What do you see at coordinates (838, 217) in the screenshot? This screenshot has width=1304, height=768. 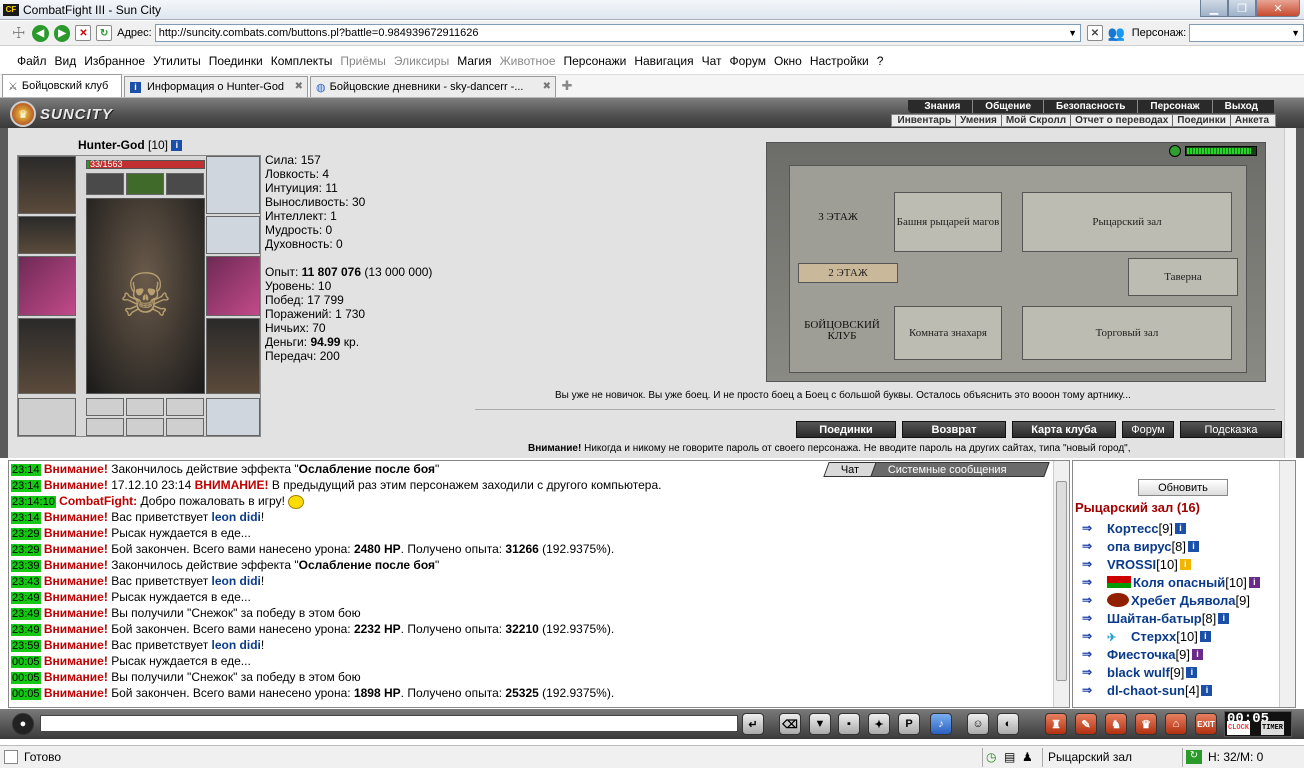 I see `map-floor3-label: 3 ЭТАЖ` at bounding box center [838, 217].